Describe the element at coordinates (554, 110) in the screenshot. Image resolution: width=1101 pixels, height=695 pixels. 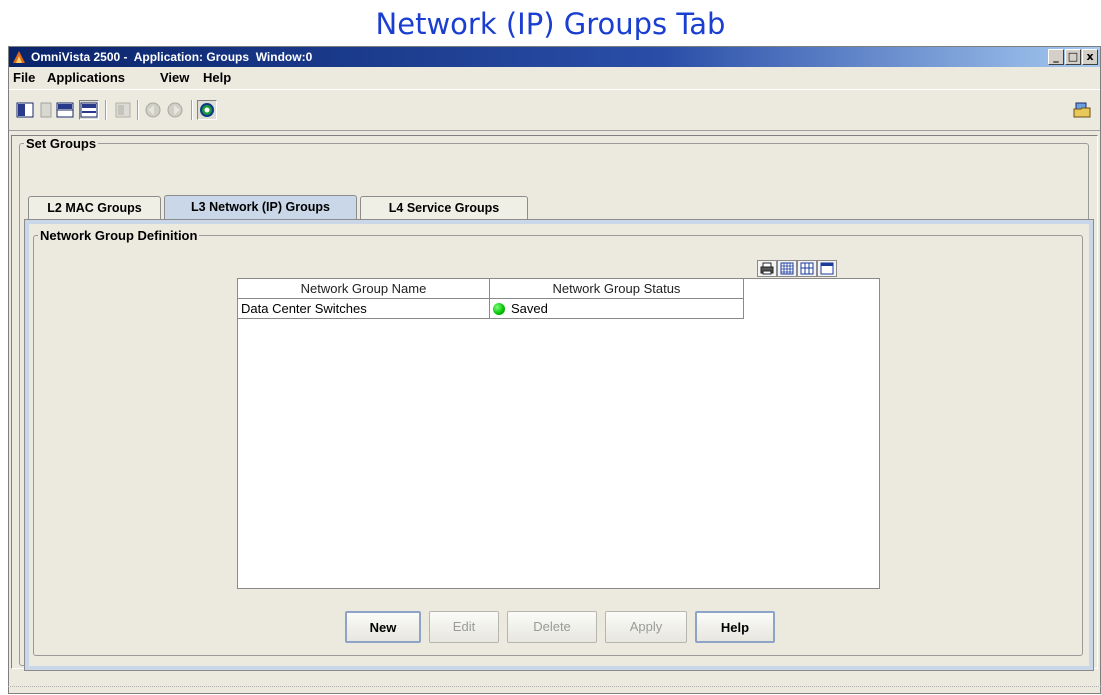
I see `toolbar` at that location.